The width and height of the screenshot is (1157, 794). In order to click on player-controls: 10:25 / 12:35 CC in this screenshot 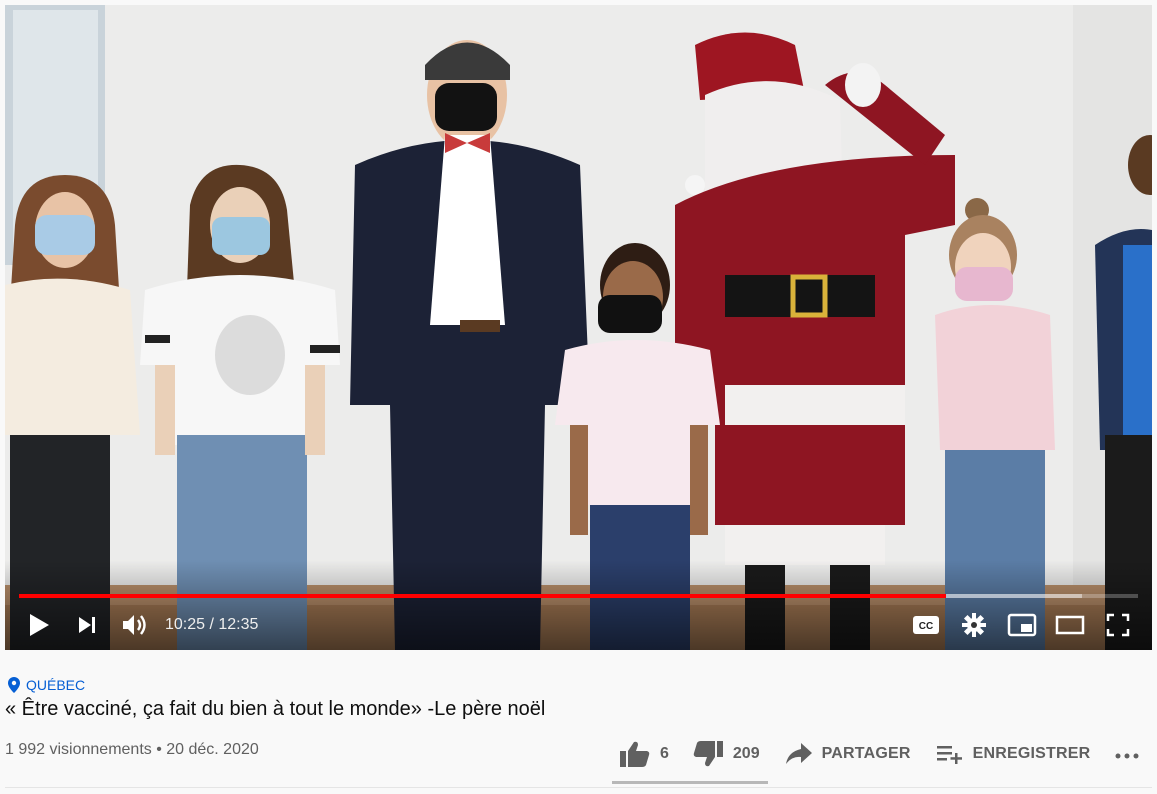, I will do `click(578, 625)`.